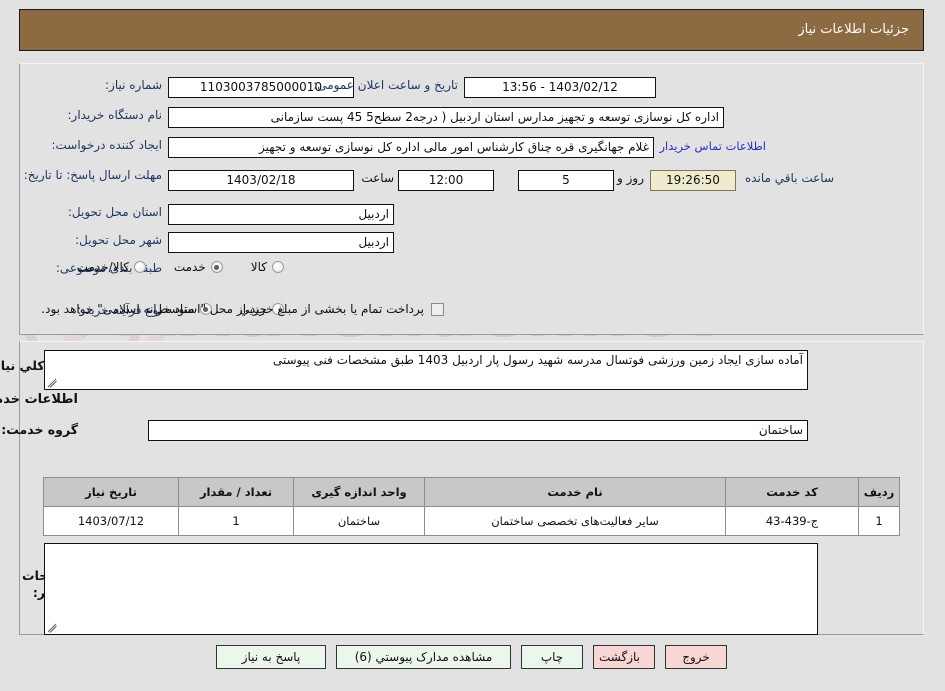 The width and height of the screenshot is (945, 691). I want to click on field-deadline-label: مهلت ارسال پاسخ: تا تاریخ:, so click(94, 175).